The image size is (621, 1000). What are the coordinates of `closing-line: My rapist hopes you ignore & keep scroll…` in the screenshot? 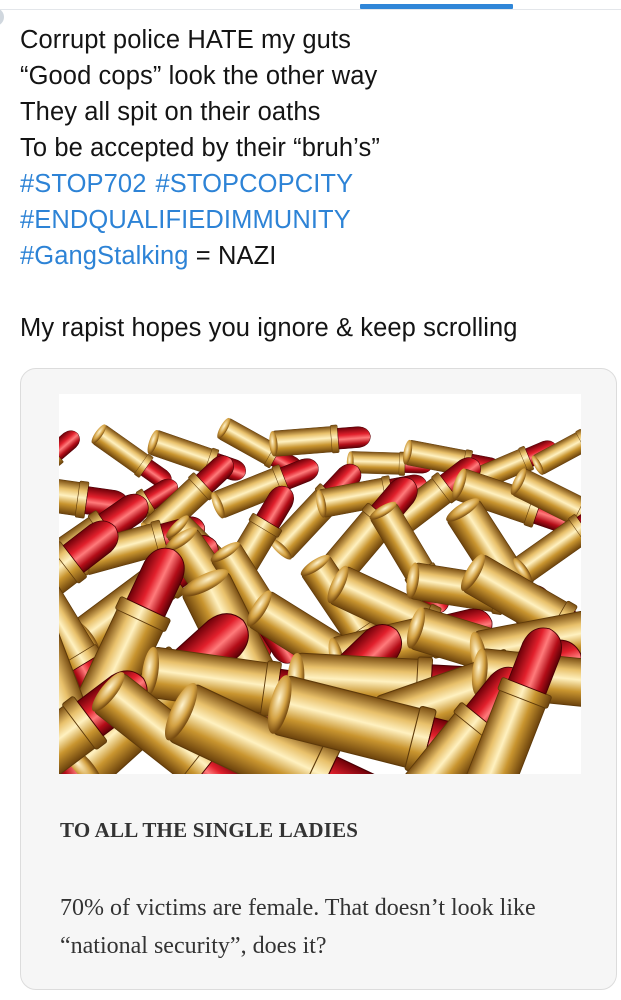 It's located at (269, 328).